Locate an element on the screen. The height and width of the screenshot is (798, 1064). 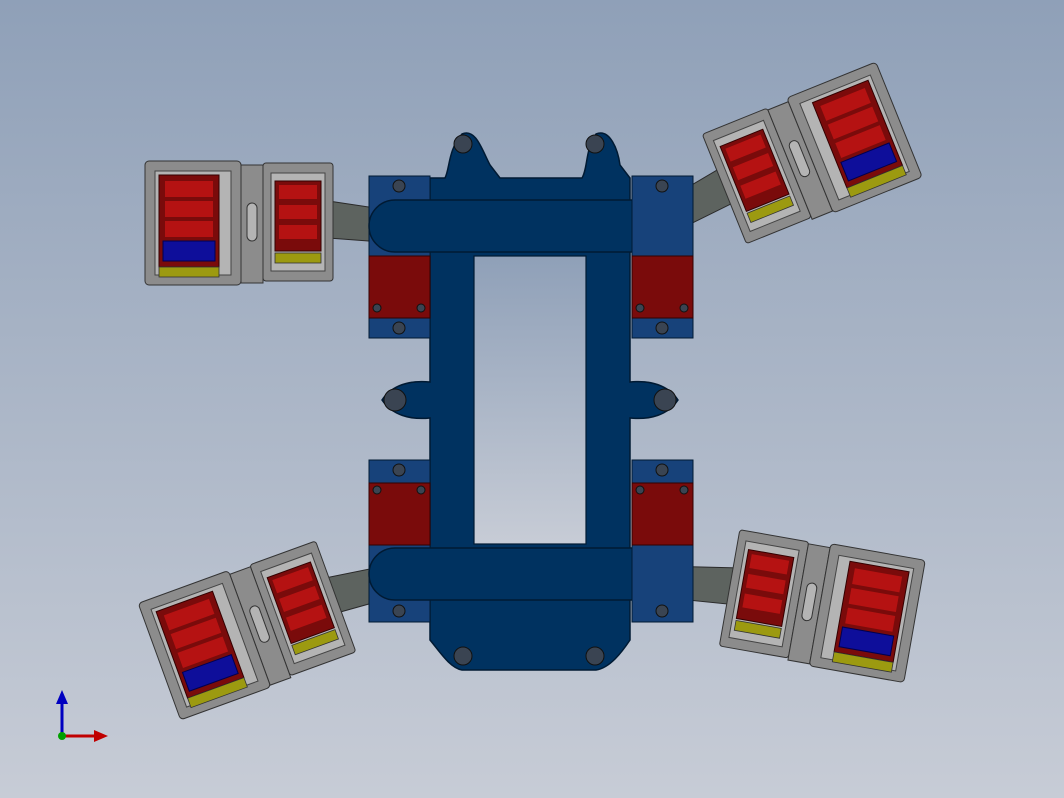
chassis-cutout is located at coordinates (530, 400).